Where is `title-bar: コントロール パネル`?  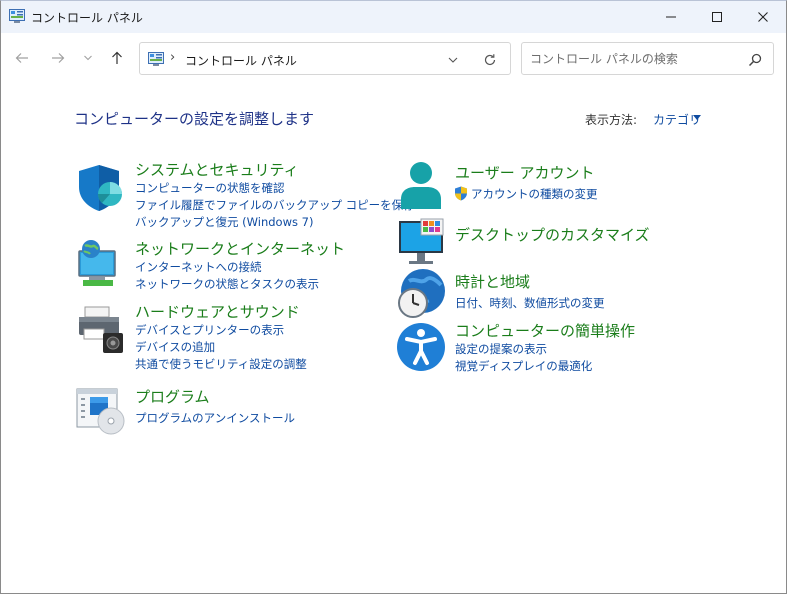
title-bar: コントロール パネル is located at coordinates (393, 17).